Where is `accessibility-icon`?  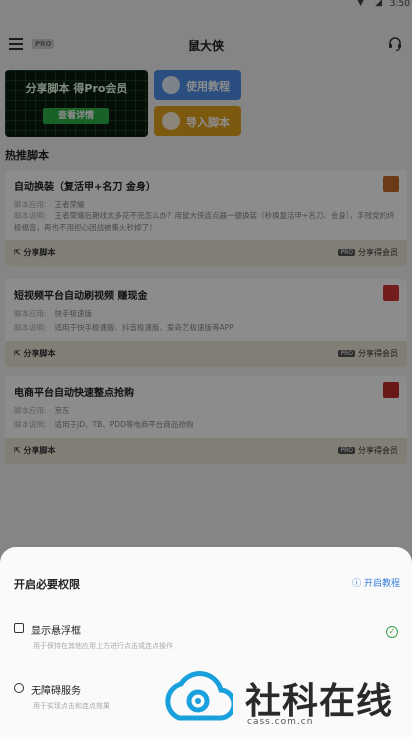
accessibility-icon is located at coordinates (19, 688).